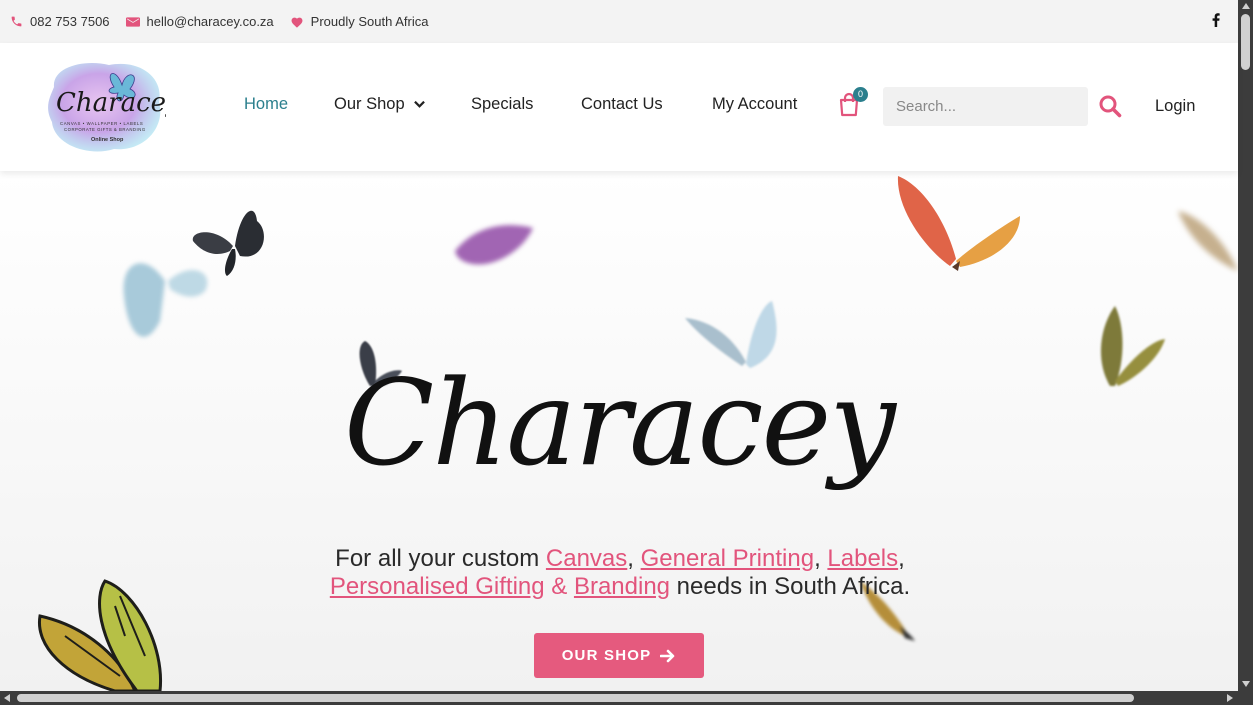 The image size is (1253, 705). Describe the element at coordinates (1246, 6) in the screenshot. I see `scroll-up-arrow-icon` at that location.